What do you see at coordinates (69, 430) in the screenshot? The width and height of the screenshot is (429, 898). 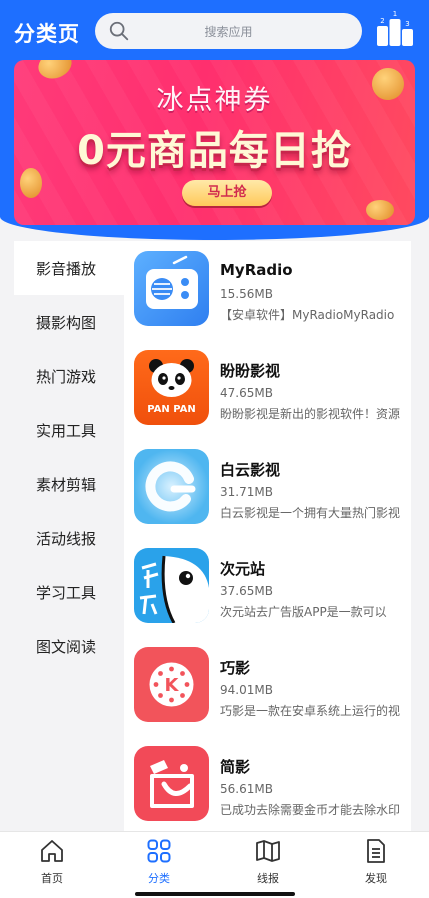 I see `sidebar-item-tools: 实用工具` at bounding box center [69, 430].